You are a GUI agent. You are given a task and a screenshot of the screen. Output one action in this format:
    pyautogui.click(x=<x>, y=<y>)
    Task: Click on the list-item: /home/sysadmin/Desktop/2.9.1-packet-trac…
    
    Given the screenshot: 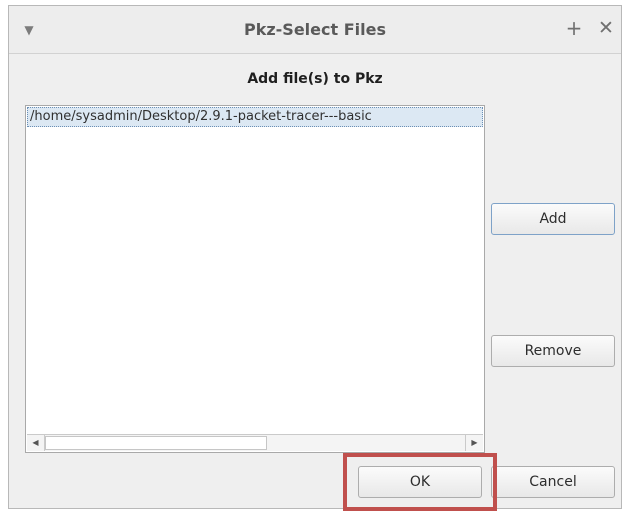 What is the action you would take?
    pyautogui.click(x=255, y=117)
    